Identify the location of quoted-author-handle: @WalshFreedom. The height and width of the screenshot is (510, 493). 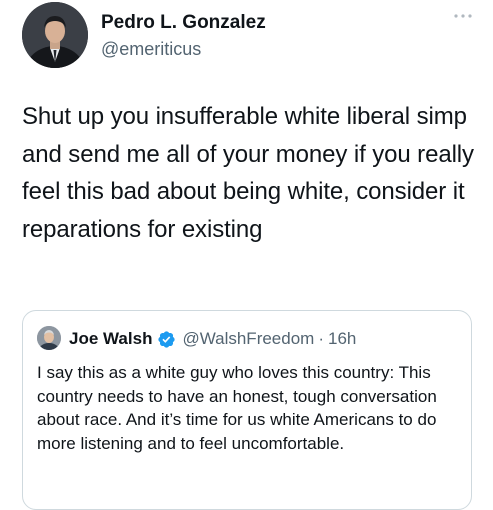
(248, 339).